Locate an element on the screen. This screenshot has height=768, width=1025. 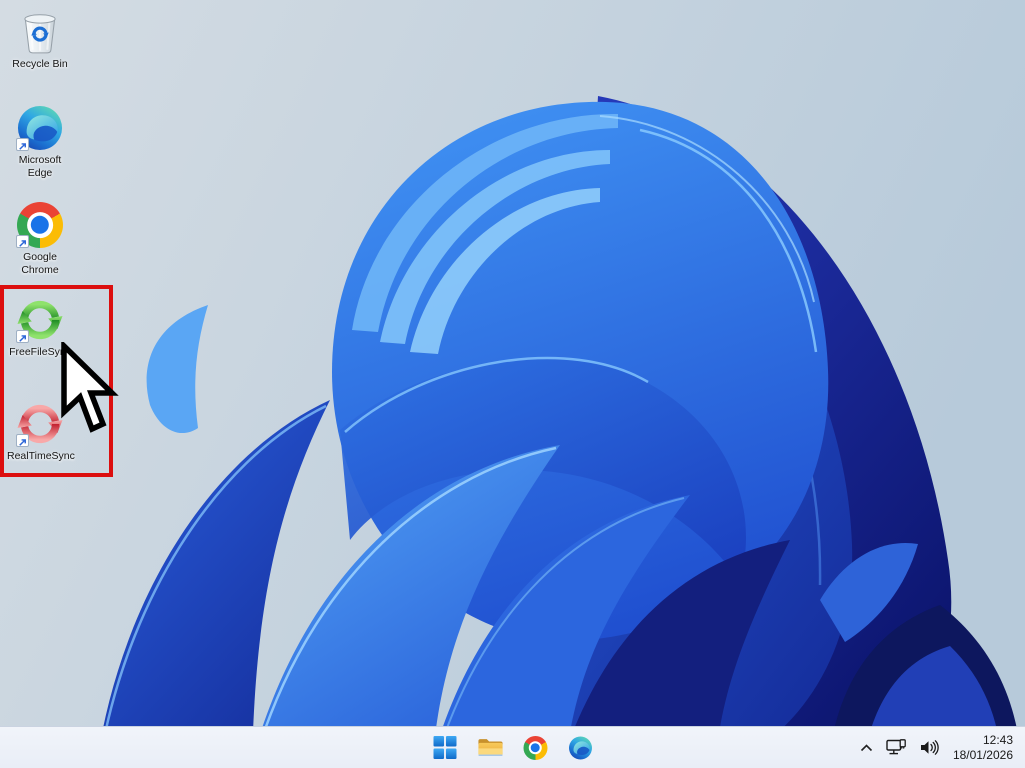
taskbar-center-buttons is located at coordinates (512, 747).